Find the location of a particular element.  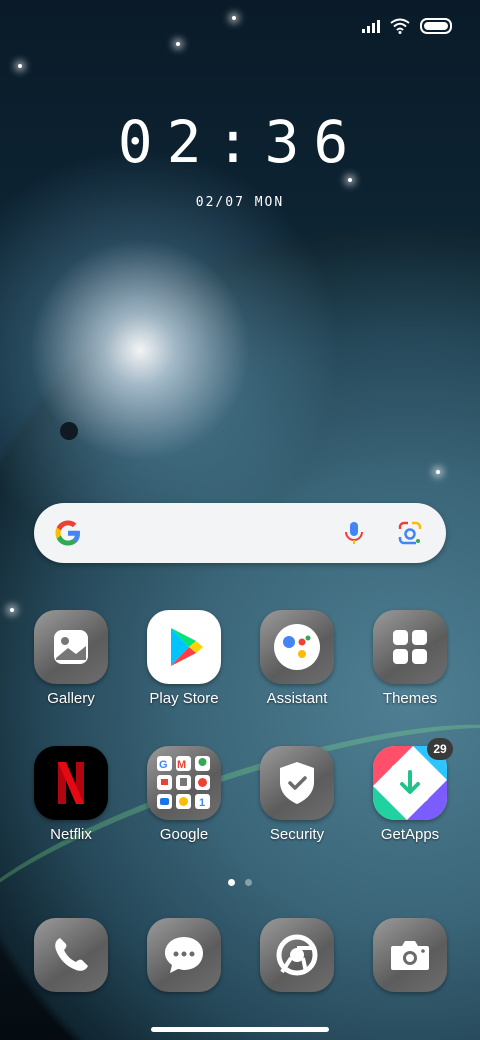

app-label: Netflix is located at coordinates (71, 834).